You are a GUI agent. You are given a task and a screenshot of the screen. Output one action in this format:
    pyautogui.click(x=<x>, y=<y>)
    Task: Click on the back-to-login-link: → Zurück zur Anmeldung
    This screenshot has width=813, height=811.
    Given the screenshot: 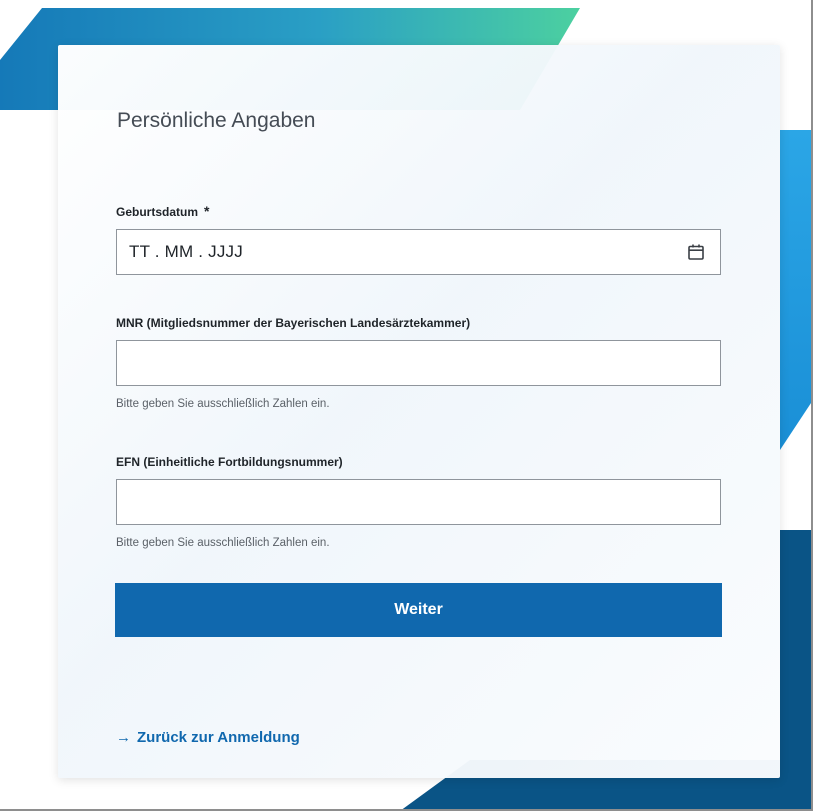 What is the action you would take?
    pyautogui.click(x=208, y=737)
    